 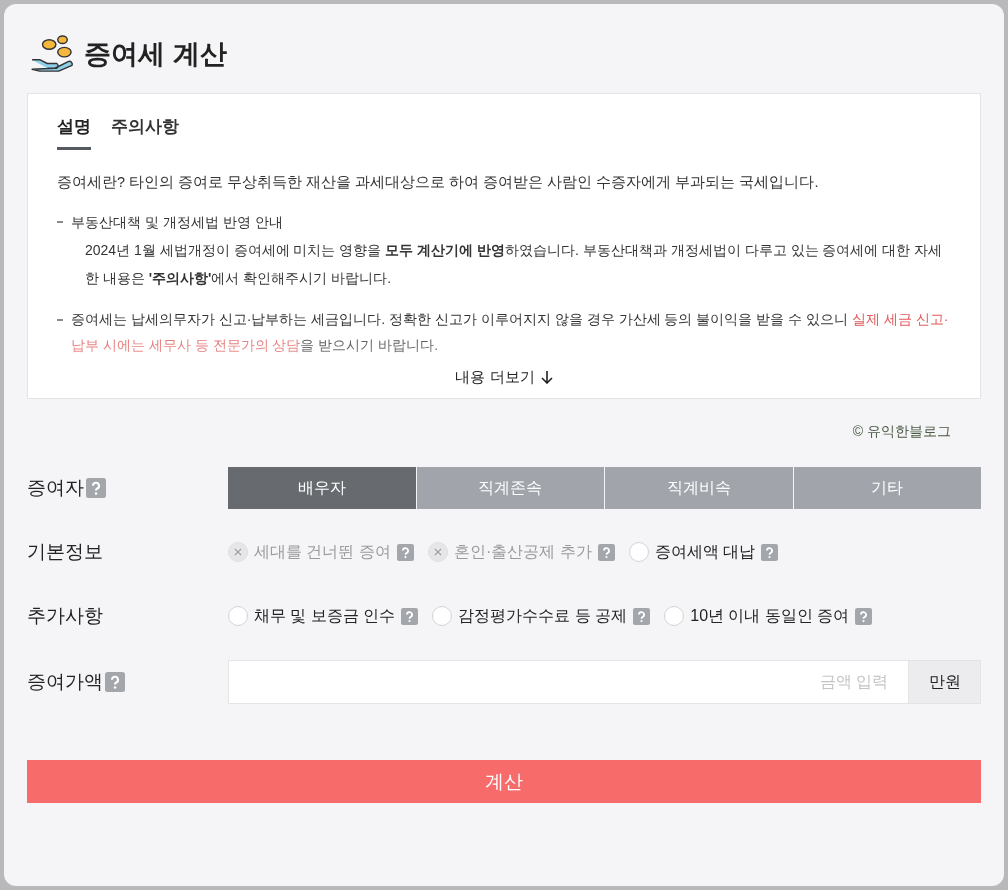 I want to click on segment-option: 배우자, so click(x=322, y=488).